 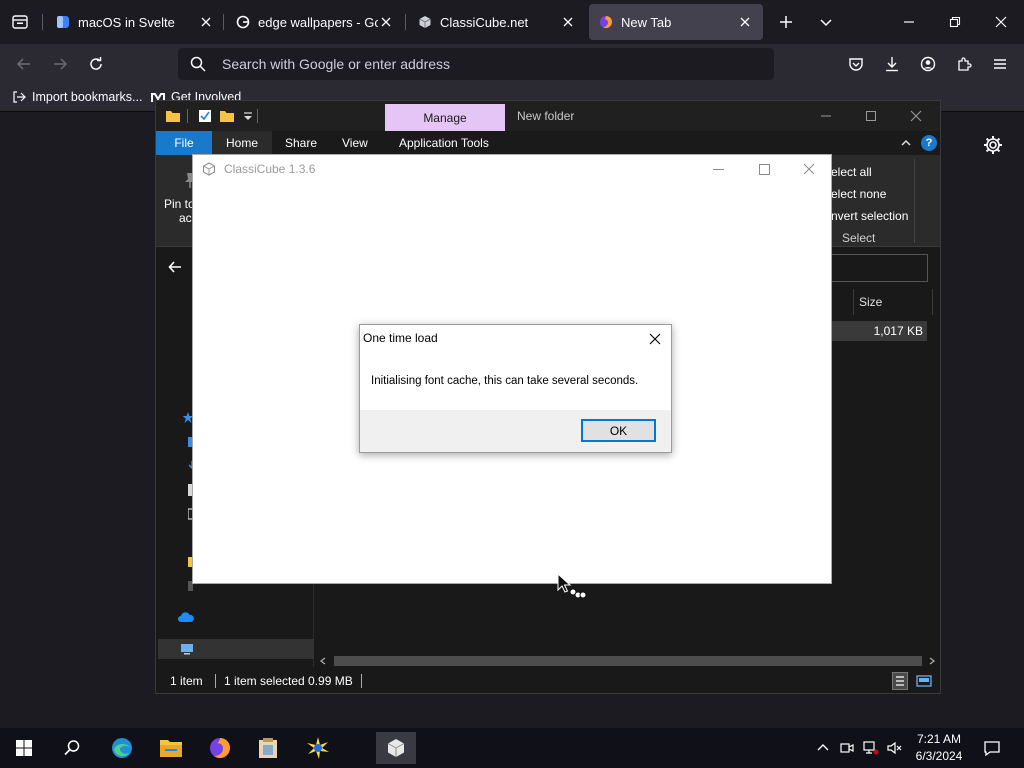 What do you see at coordinates (173, 116) in the screenshot?
I see `folder-icon` at bounding box center [173, 116].